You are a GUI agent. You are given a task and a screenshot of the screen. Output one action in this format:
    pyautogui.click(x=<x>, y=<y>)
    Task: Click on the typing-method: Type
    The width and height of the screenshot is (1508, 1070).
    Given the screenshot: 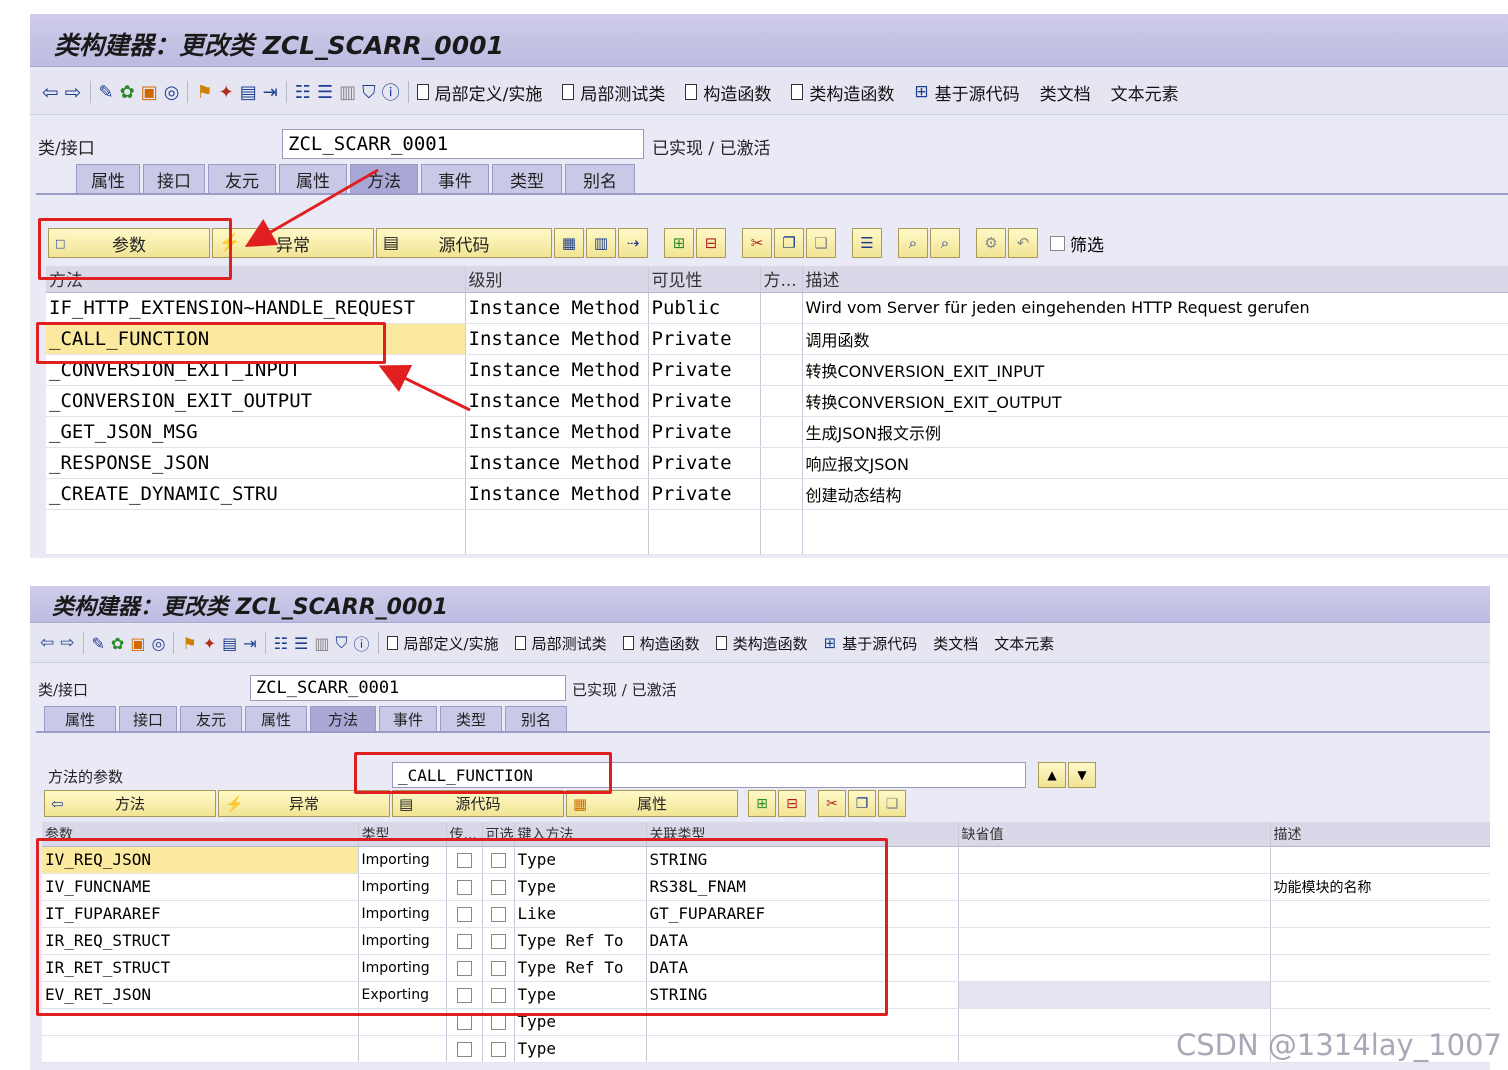 What is the action you would take?
    pyautogui.click(x=580, y=1049)
    